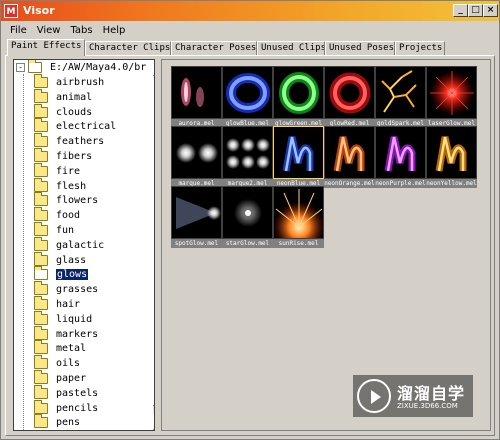  I want to click on tab-unused-poses: Unused Poses, so click(360, 48).